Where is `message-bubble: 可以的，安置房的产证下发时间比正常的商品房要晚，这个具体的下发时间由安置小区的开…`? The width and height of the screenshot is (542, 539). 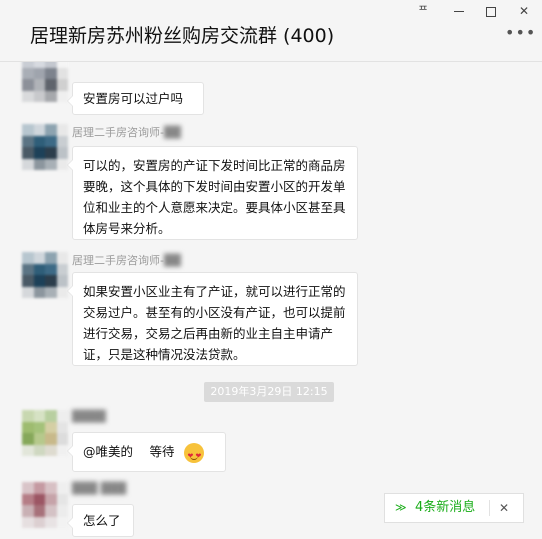
message-bubble: 可以的，安置房的产证下发时间比正常的商品房要晚，这个具体的下发时间由安置小区的开… is located at coordinates (212, 193).